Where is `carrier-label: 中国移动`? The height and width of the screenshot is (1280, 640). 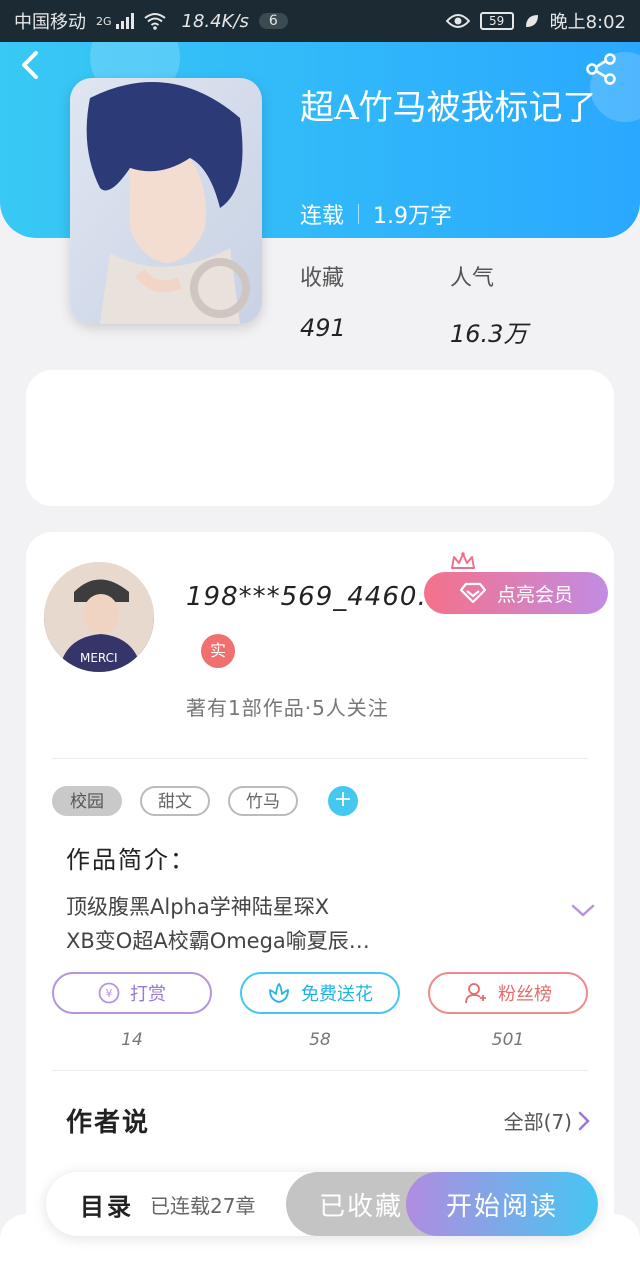
carrier-label: 中国移动 is located at coordinates (50, 22).